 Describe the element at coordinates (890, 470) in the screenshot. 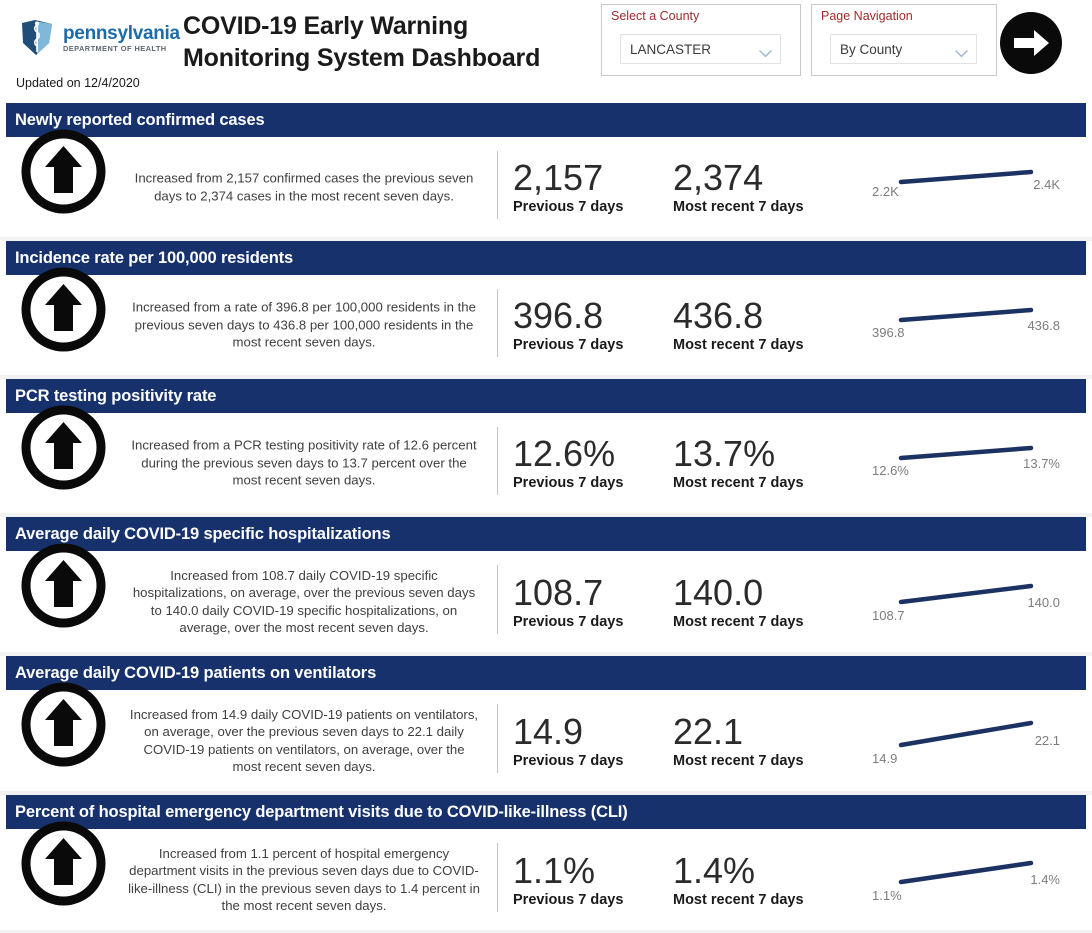

I see `sparkline-start-label: 12.6%` at that location.